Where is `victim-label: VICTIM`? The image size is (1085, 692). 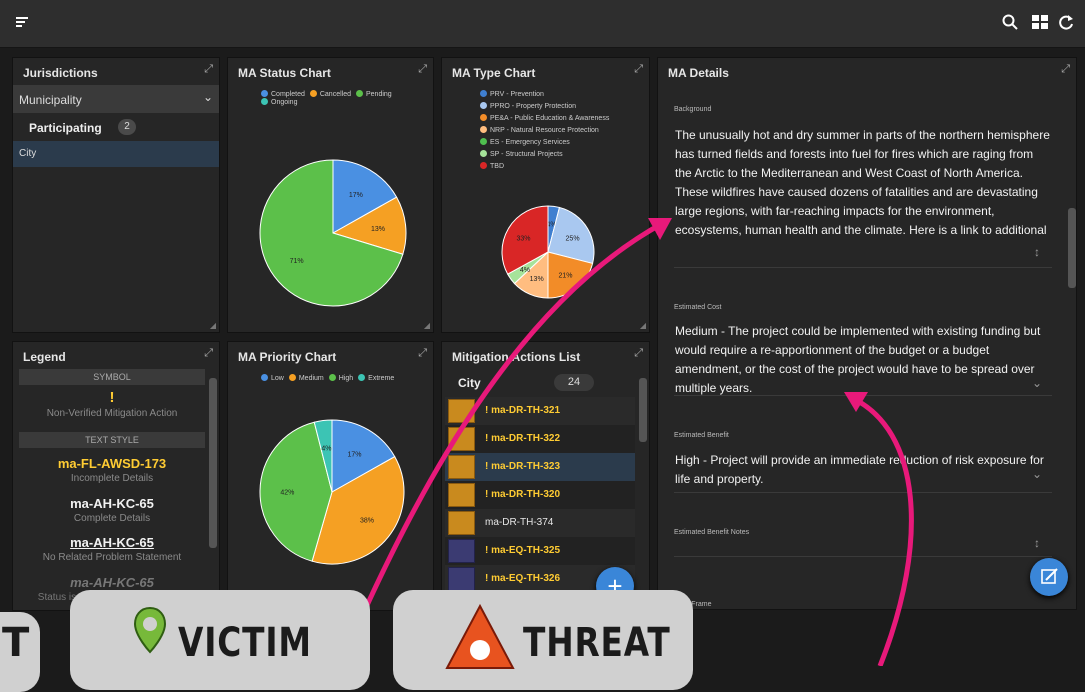
victim-label: VICTIM is located at coordinates (245, 643).